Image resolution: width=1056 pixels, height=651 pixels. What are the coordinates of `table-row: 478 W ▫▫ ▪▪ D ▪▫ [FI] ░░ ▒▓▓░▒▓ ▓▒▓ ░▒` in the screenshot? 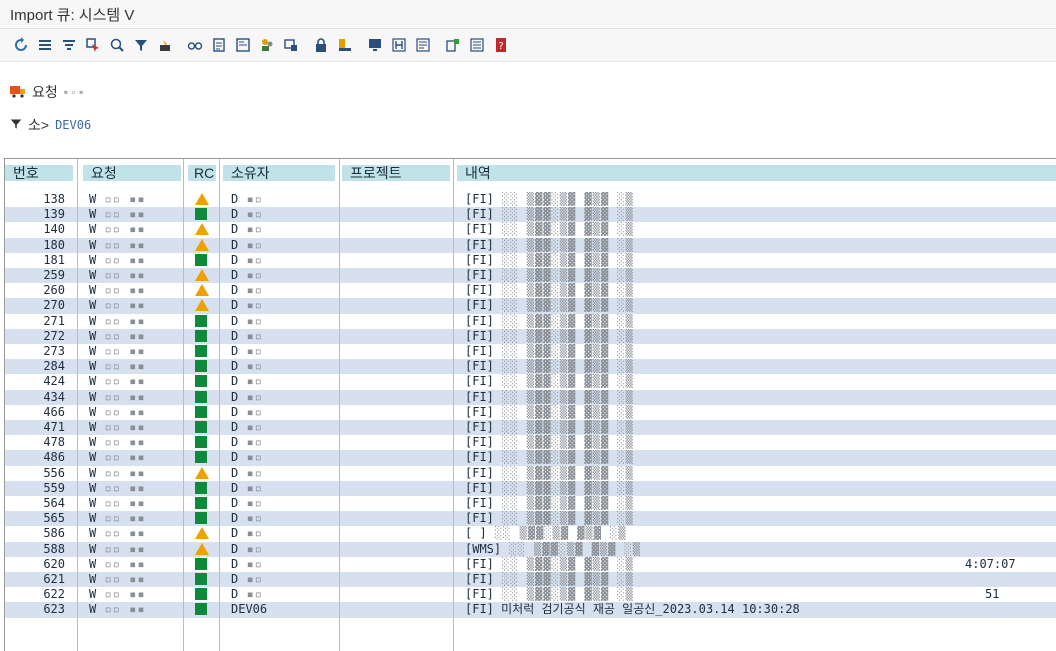 It's located at (530, 442).